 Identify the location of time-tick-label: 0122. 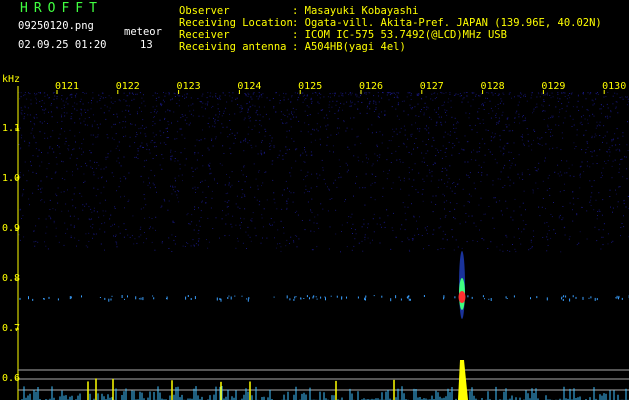
(127, 86).